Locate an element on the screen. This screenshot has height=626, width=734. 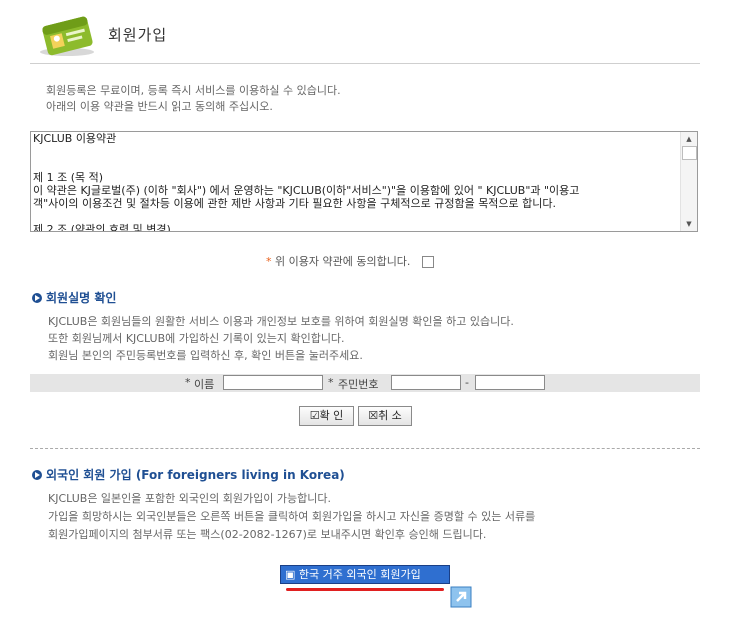
rrn-first-input is located at coordinates (426, 382).